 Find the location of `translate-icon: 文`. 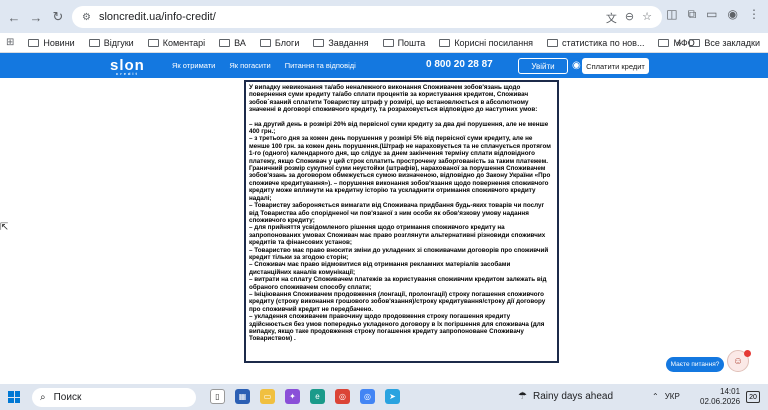

translate-icon: 文 is located at coordinates (611, 18).